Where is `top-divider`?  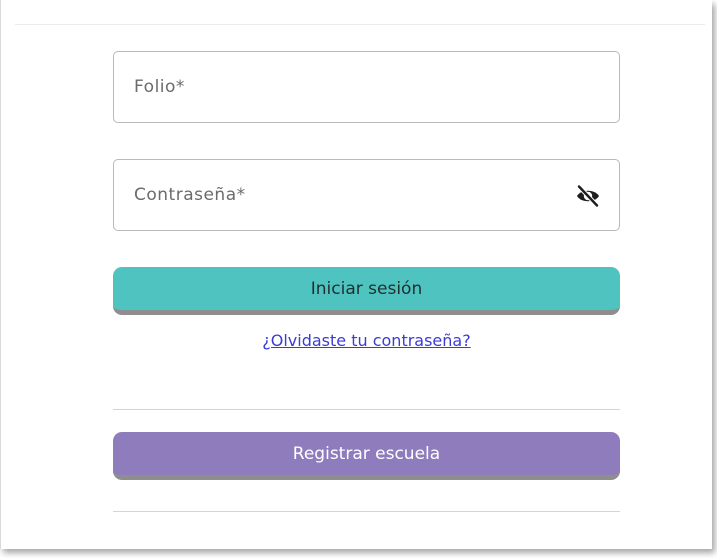 top-divider is located at coordinates (360, 24).